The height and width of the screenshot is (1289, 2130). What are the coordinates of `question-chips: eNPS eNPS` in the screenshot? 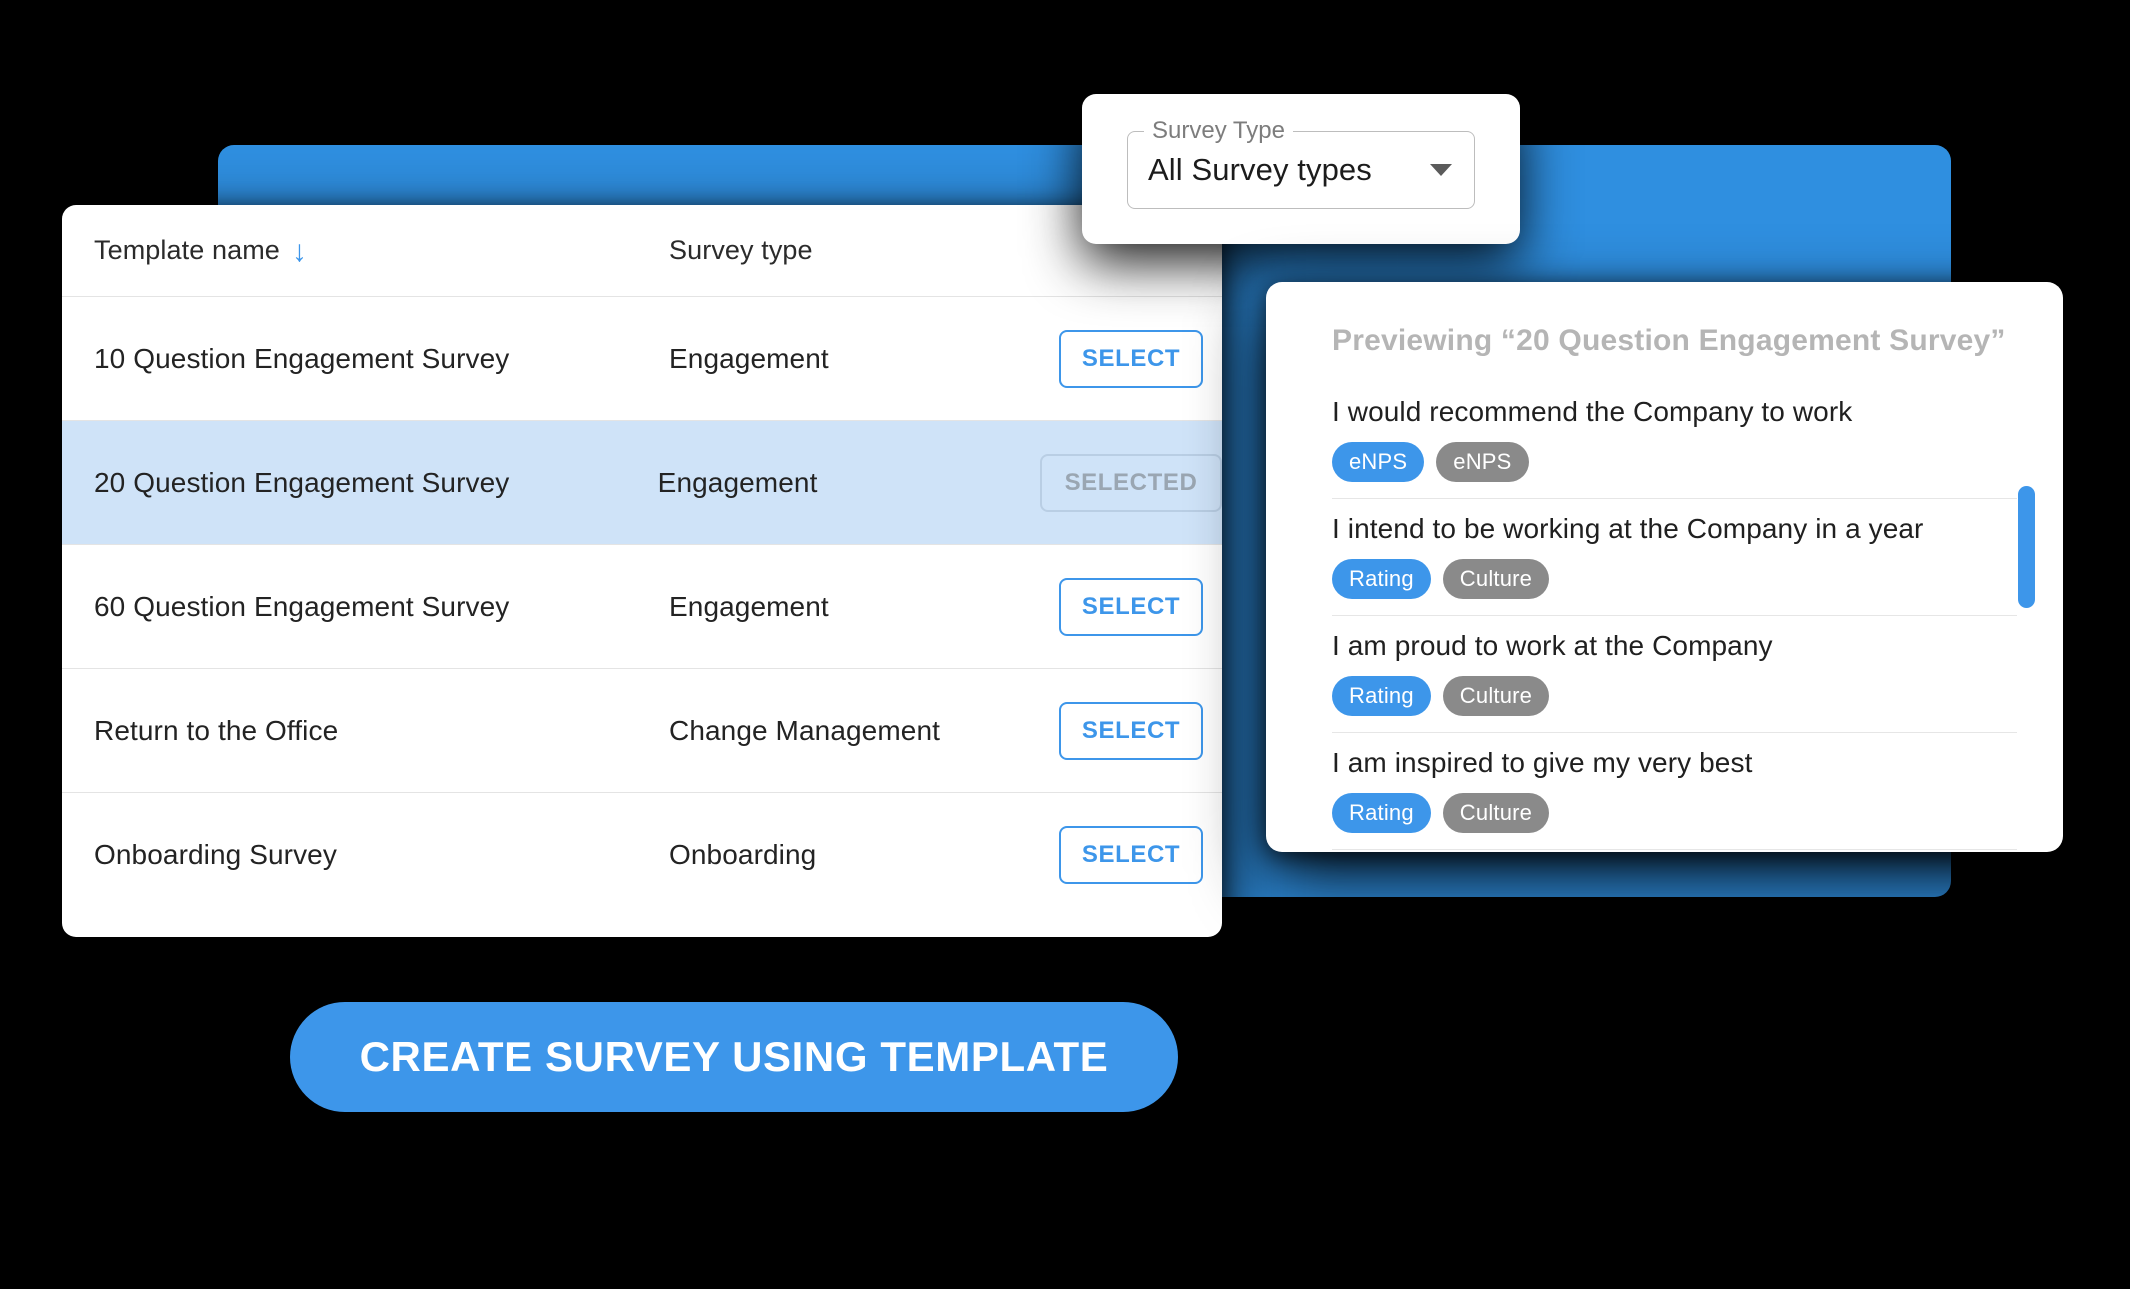 It's located at (1674, 462).